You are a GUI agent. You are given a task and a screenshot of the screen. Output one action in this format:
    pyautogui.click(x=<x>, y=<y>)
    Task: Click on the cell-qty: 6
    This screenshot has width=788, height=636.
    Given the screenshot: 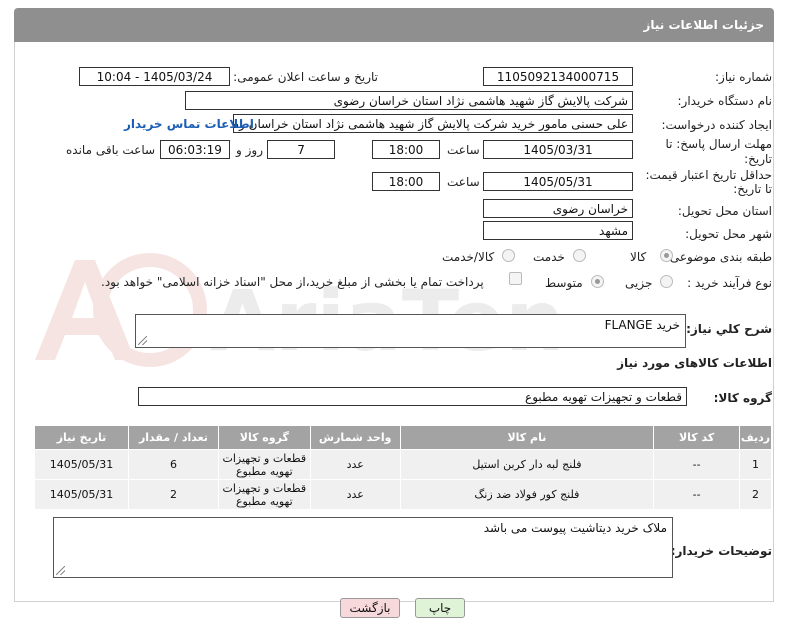 What is the action you would take?
    pyautogui.click(x=173, y=464)
    